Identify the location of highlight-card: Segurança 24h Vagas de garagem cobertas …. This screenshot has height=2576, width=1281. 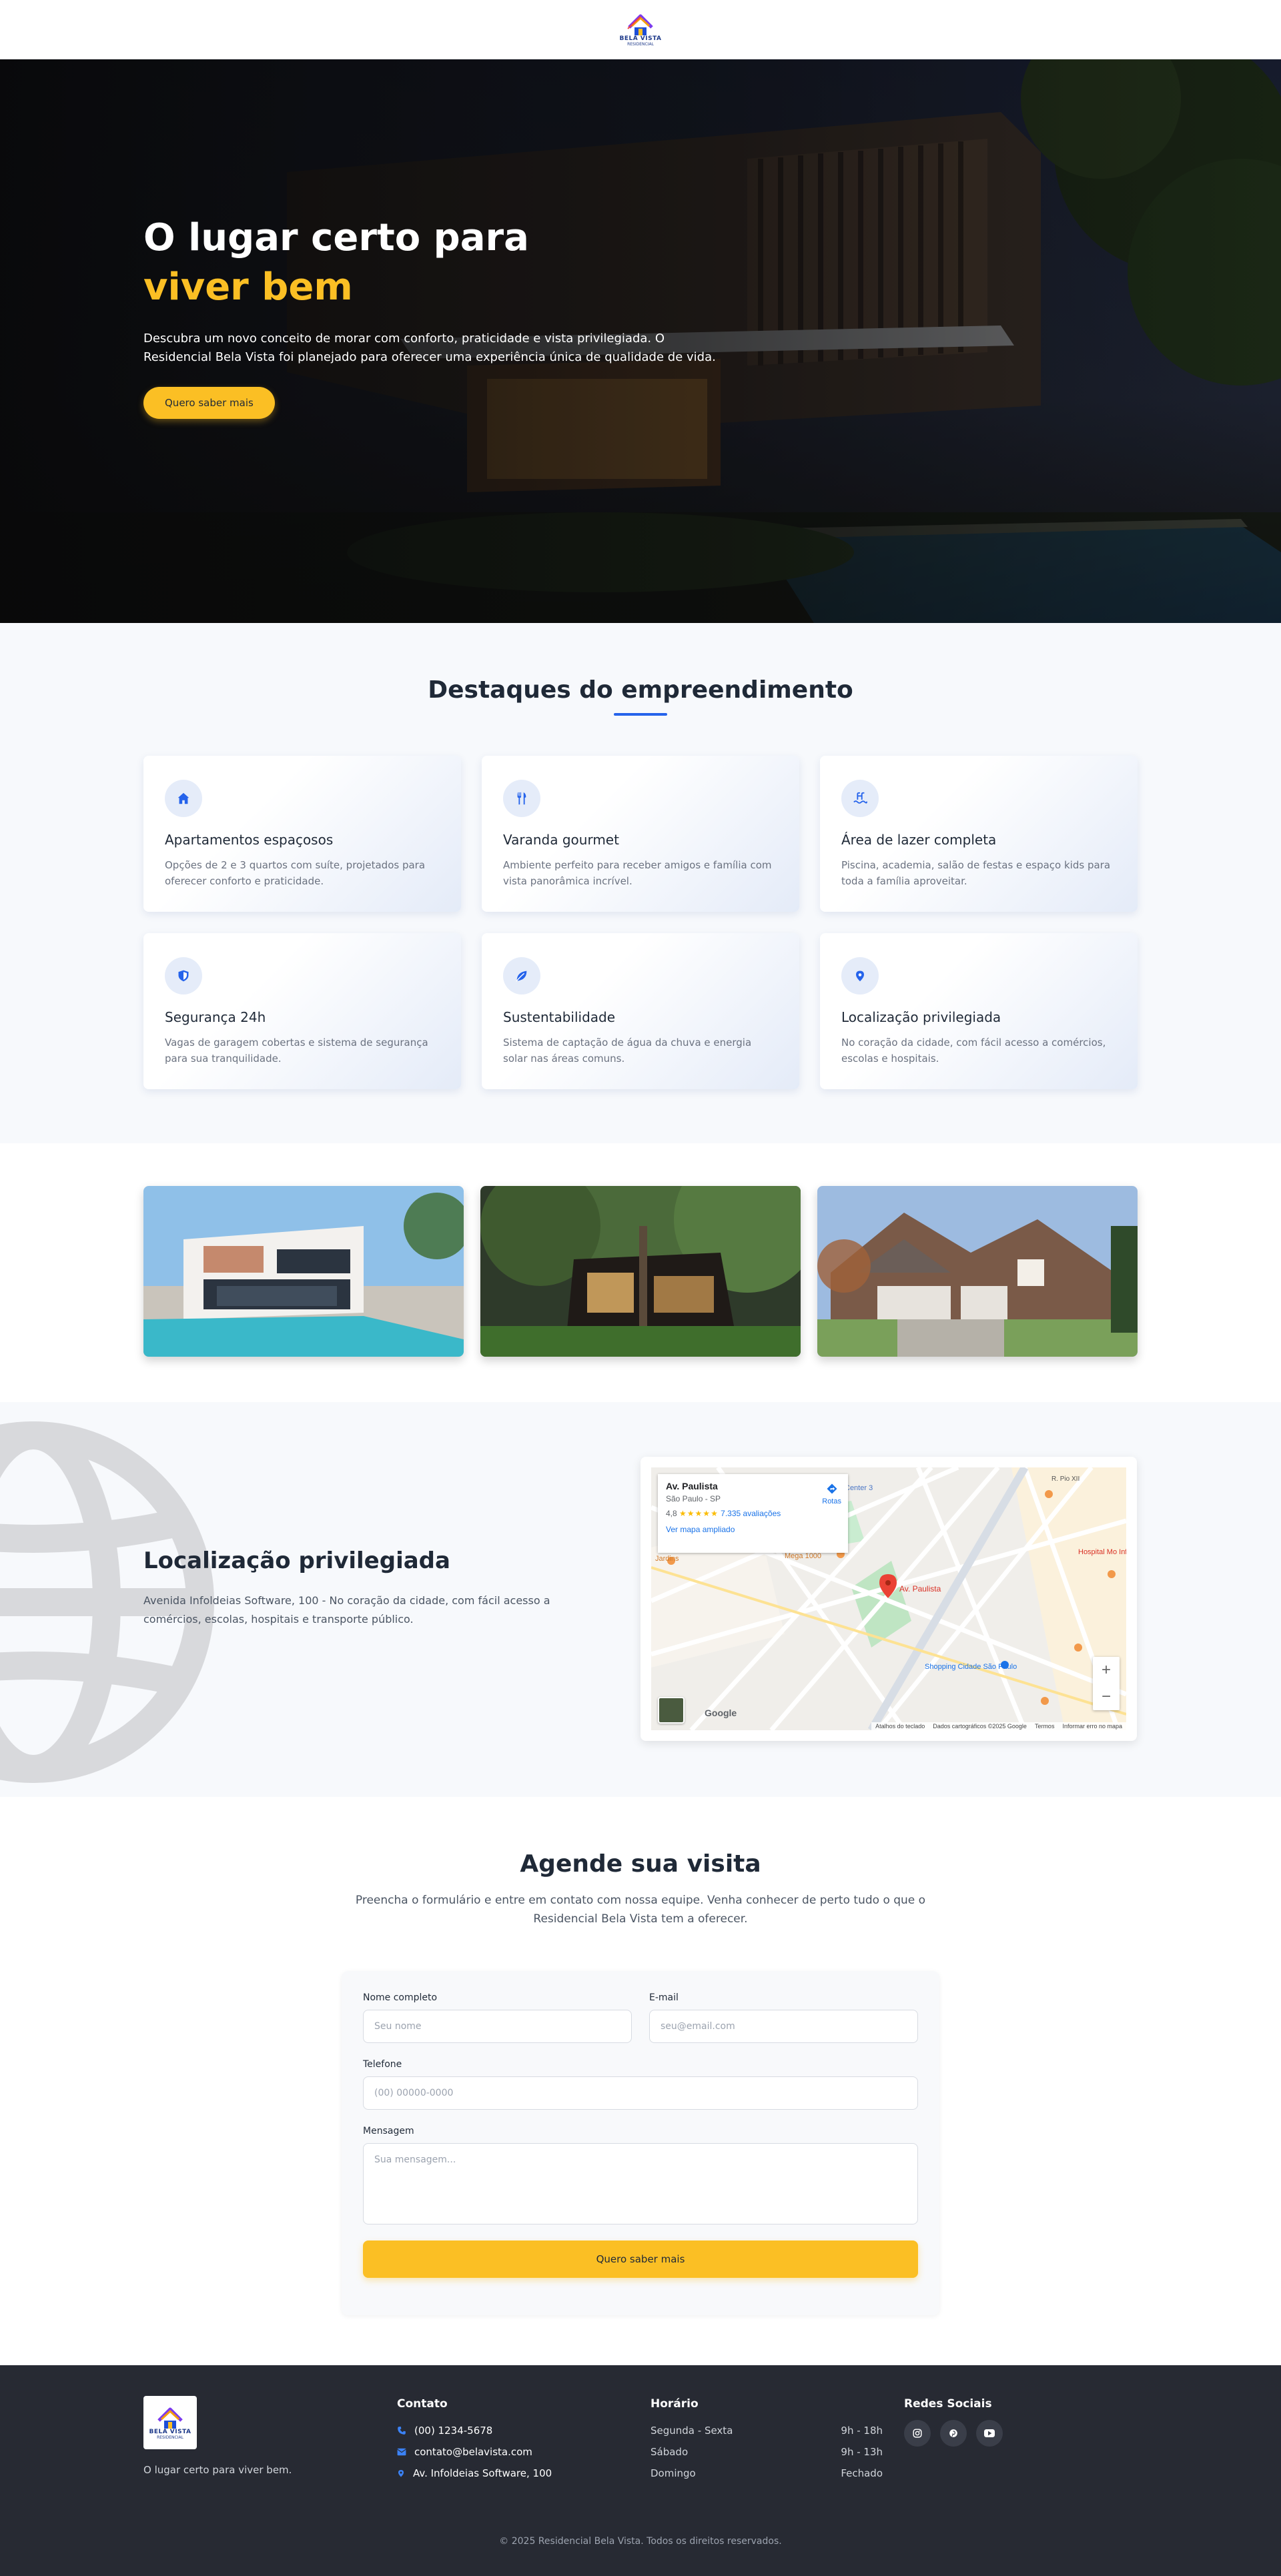
(302, 1011).